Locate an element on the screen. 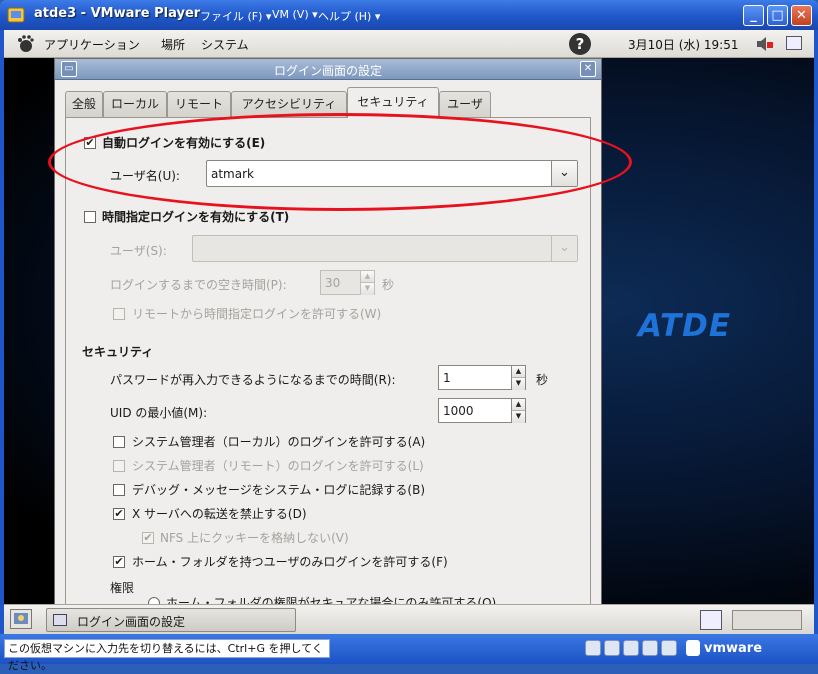 The height and width of the screenshot is (674, 818). timed-login-label: 時間指定ログインを有効にする(T) is located at coordinates (196, 217).